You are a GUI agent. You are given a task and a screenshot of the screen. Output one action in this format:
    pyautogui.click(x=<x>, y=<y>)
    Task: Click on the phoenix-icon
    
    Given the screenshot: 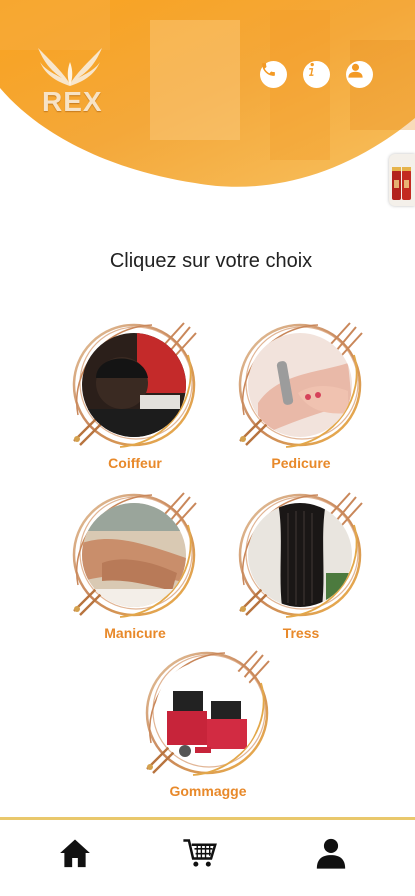 What is the action you would take?
    pyautogui.click(x=70, y=67)
    